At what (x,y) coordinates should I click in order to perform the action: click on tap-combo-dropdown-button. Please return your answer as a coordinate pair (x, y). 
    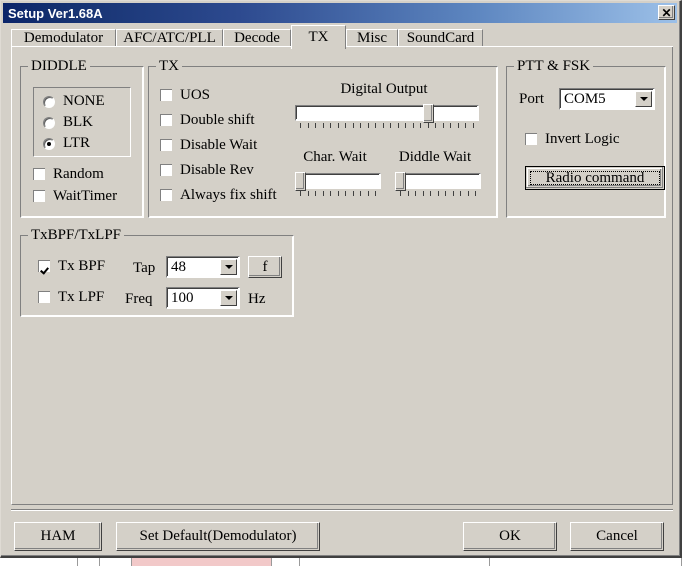
    Looking at the image, I should click on (228, 267).